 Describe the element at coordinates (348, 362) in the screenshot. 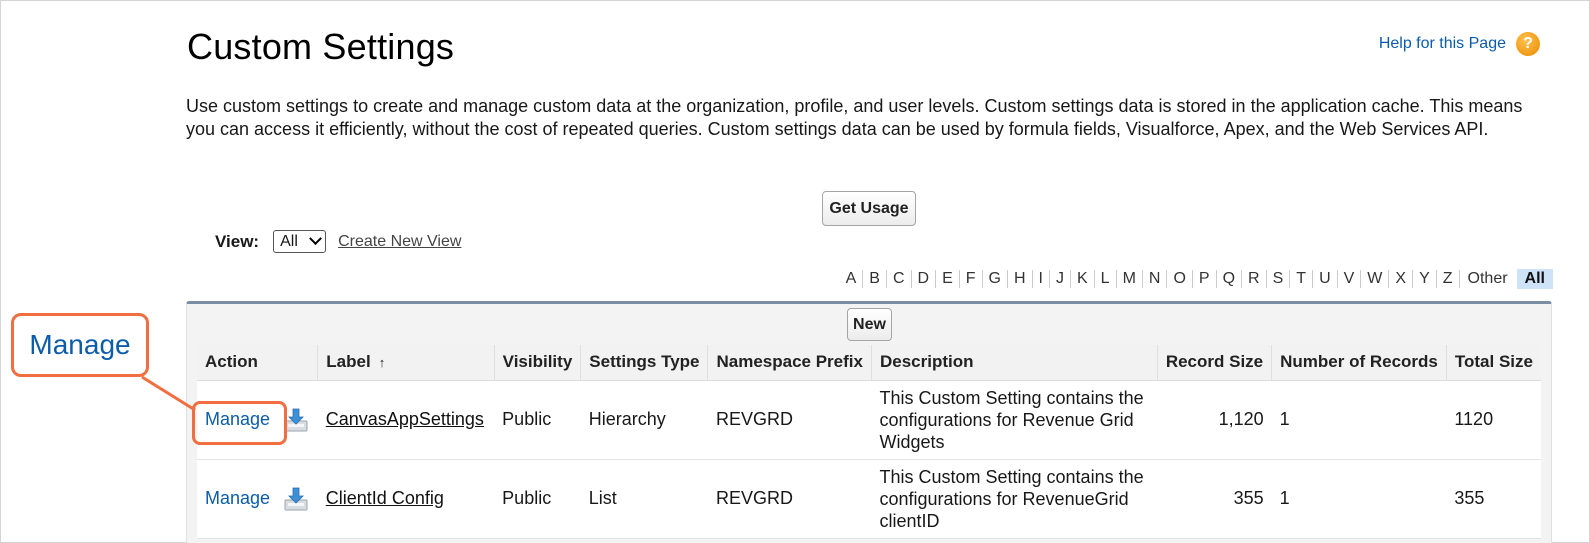

I see `column-header-label-text: Label` at that location.